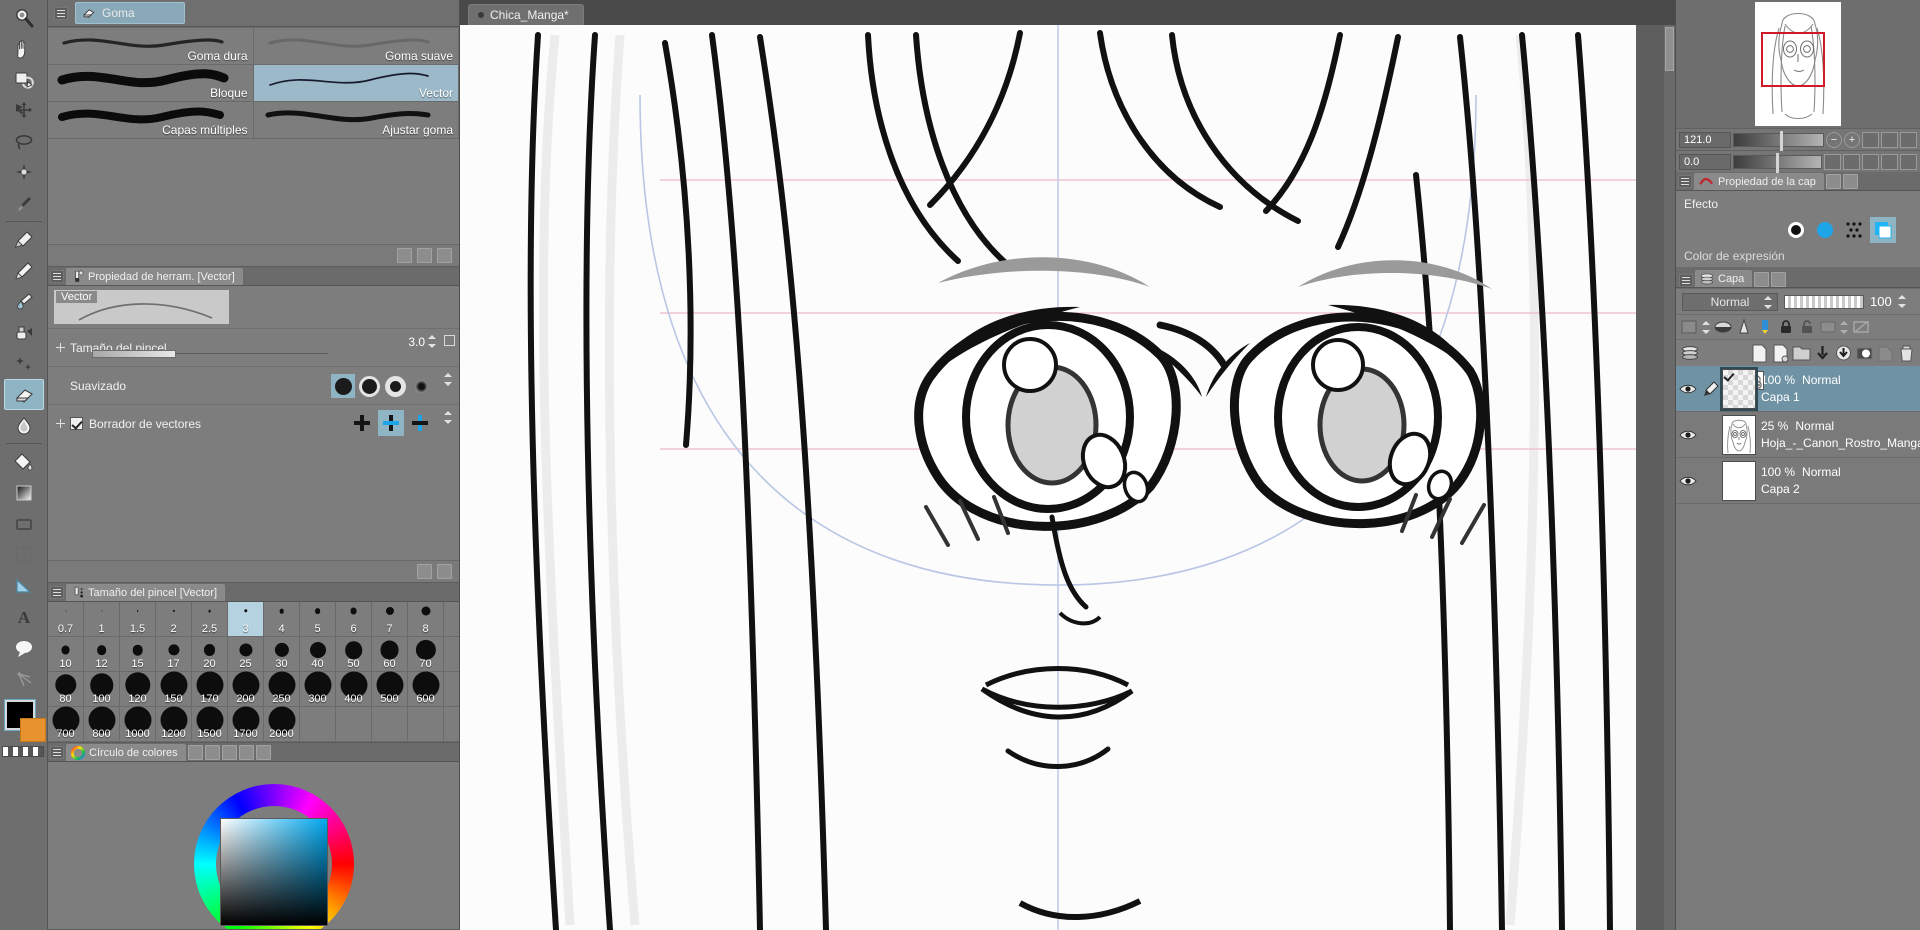 The height and width of the screenshot is (930, 1920). I want to click on transform-mask-icon, so click(1861, 327).